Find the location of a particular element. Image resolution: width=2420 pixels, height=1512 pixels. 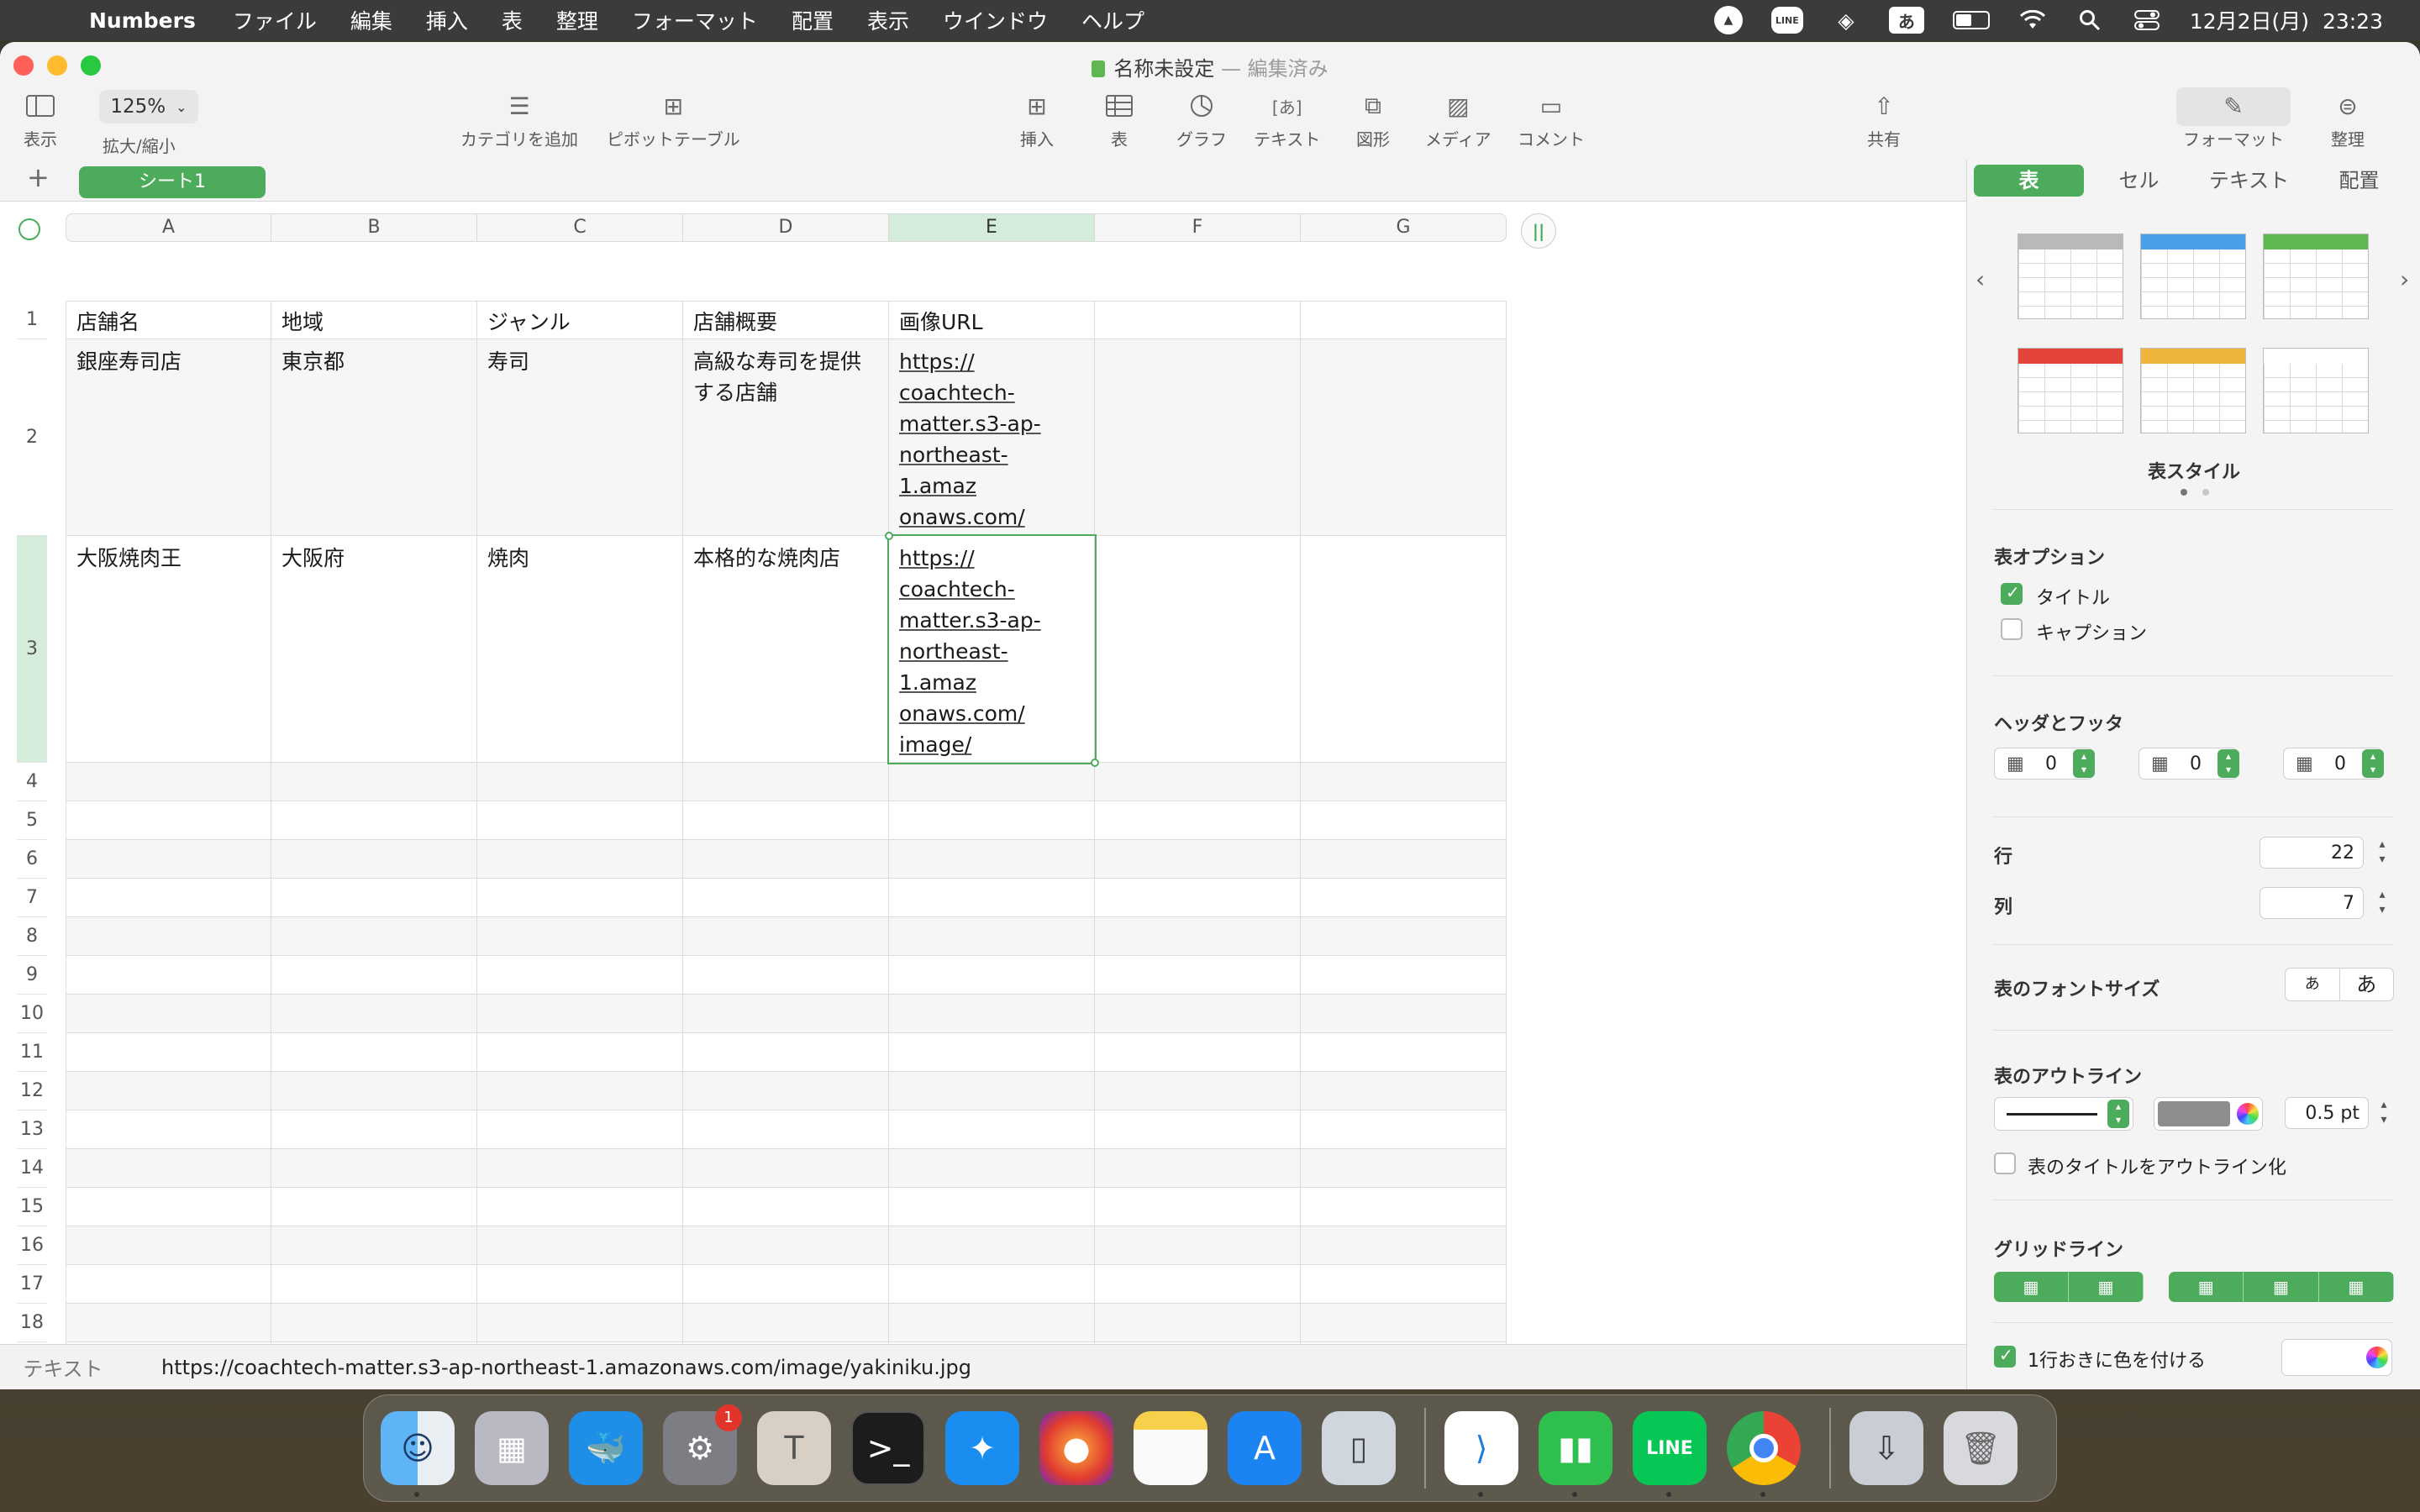

cell-d16 is located at coordinates (786, 1245).